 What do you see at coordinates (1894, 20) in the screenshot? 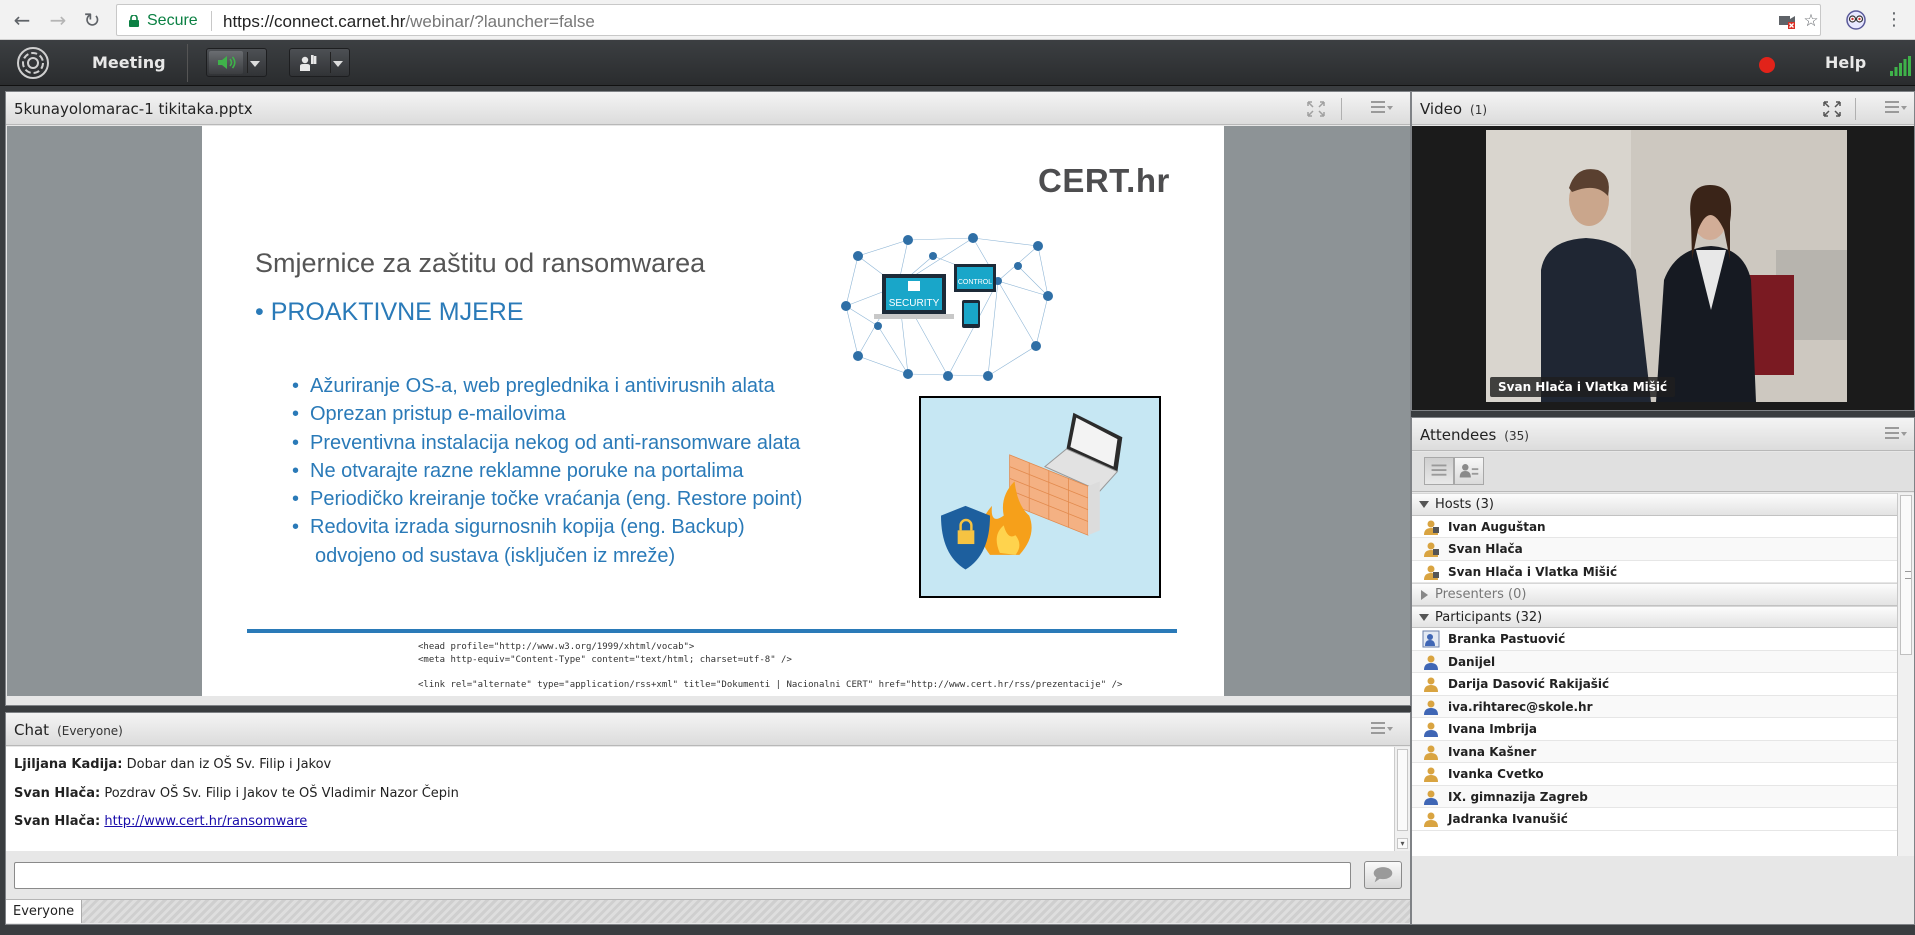
I see `browser-menu-icon: ⋮` at bounding box center [1894, 20].